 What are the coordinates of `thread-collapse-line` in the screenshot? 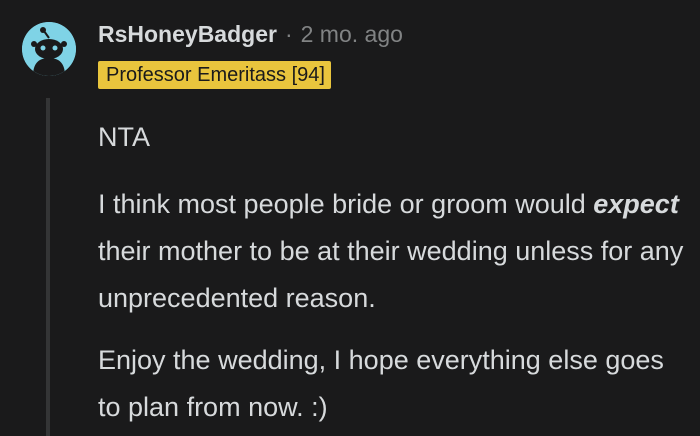 It's located at (48, 267).